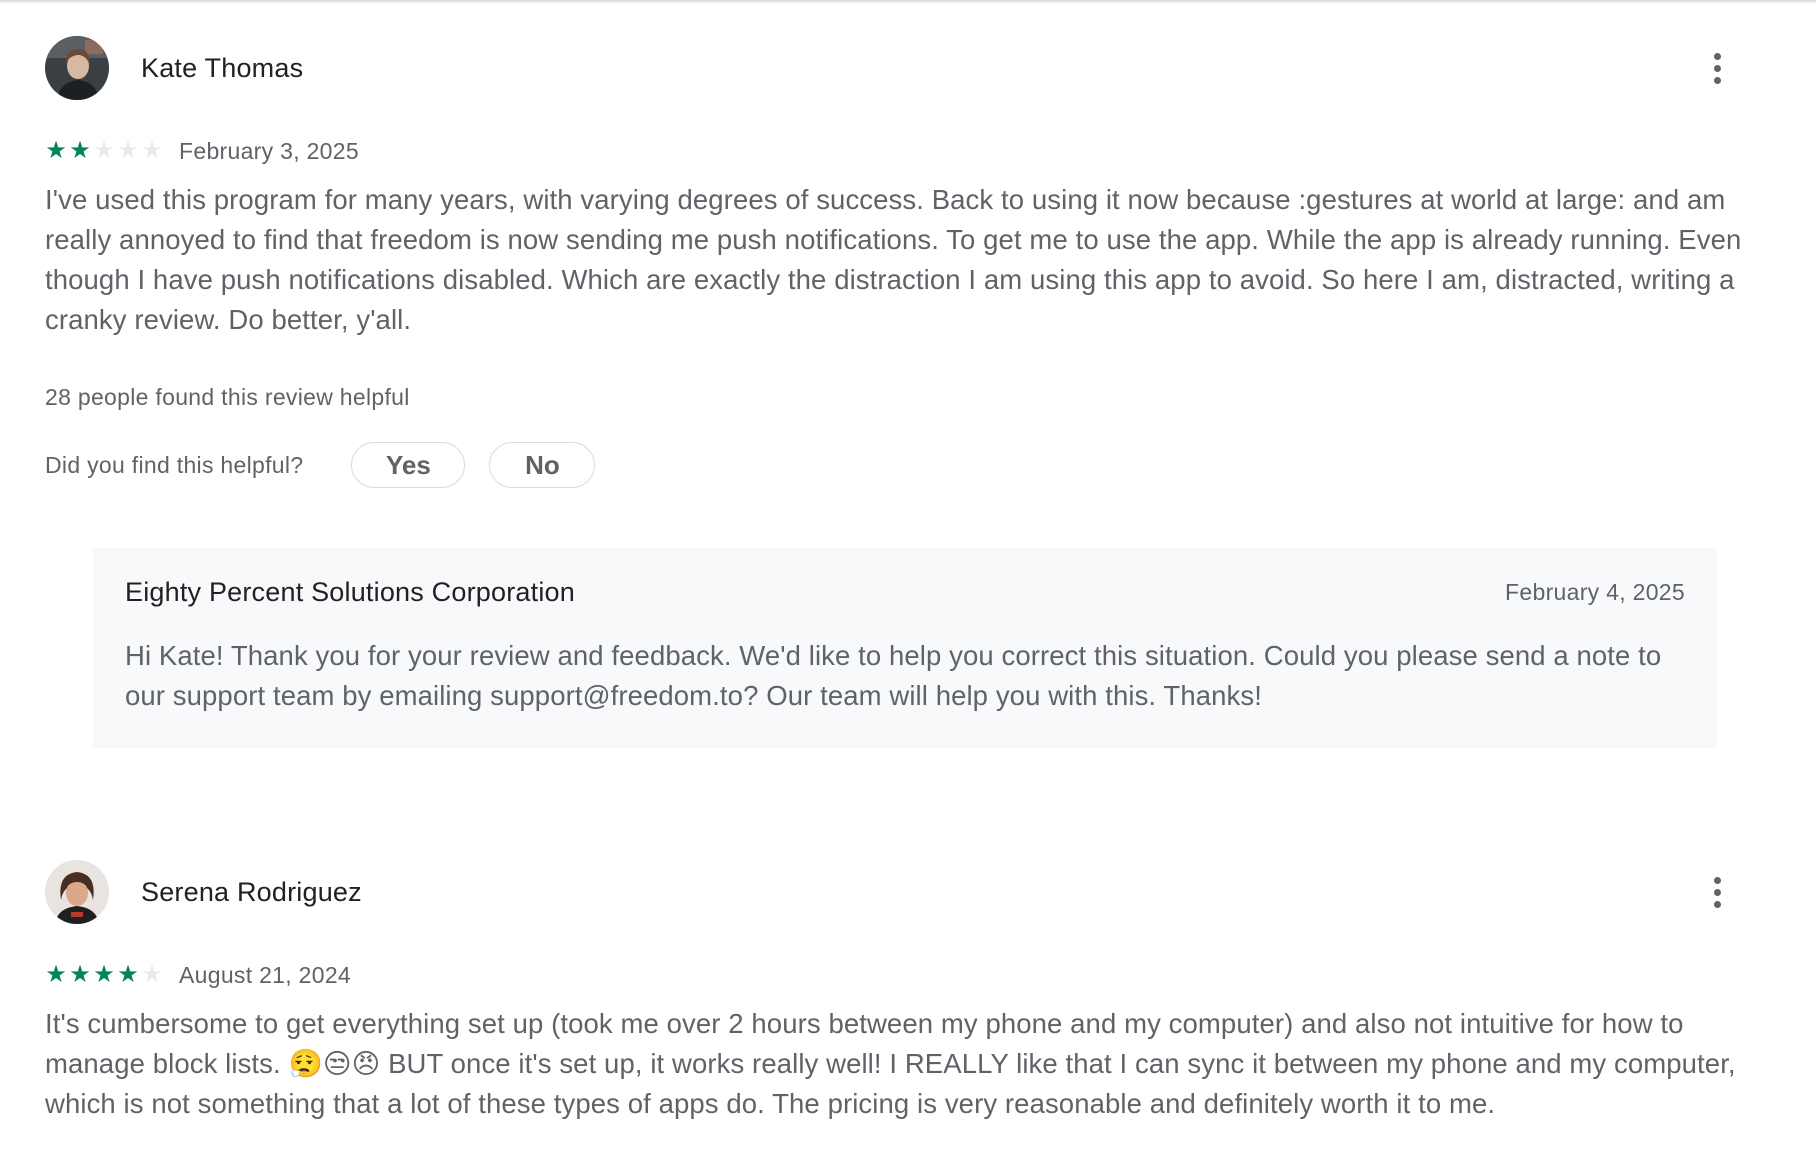  I want to click on no-button: No, so click(542, 465).